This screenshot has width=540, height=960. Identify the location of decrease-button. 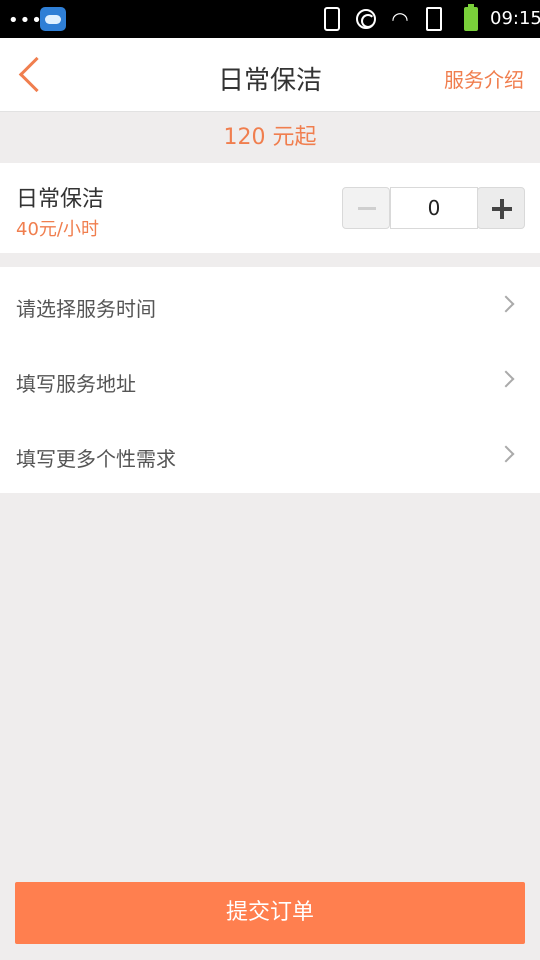
(366, 208).